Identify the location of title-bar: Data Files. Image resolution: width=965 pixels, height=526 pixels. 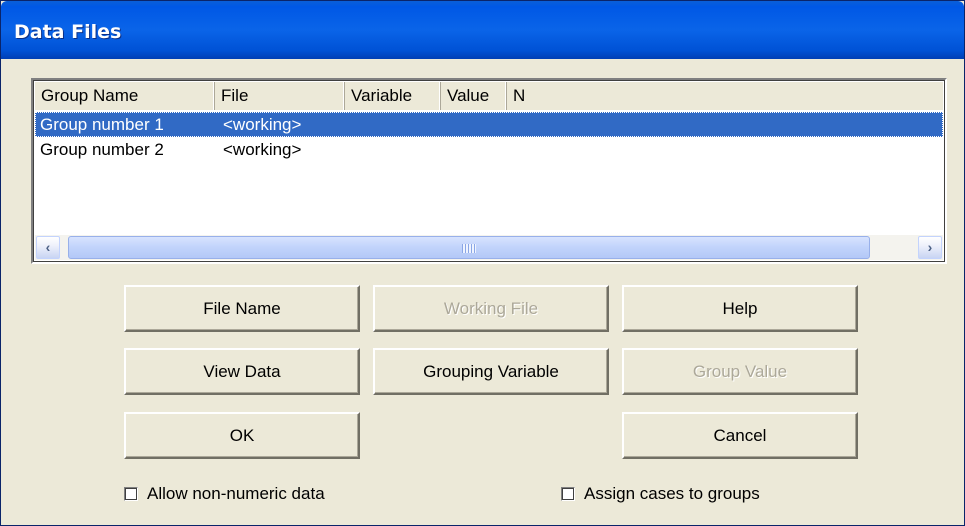
(482, 30).